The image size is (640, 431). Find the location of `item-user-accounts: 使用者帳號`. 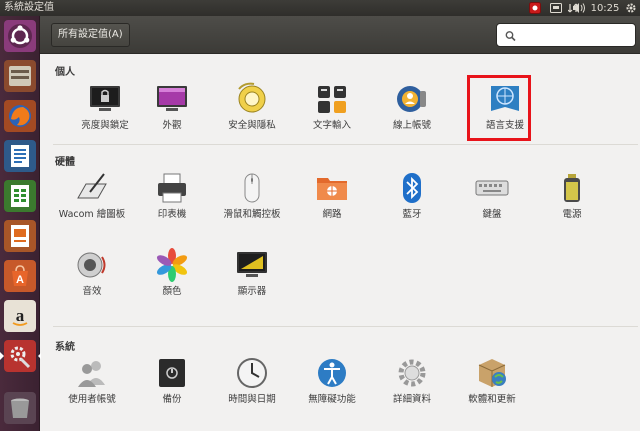

item-user-accounts: 使用者帳號 is located at coordinates (92, 381).